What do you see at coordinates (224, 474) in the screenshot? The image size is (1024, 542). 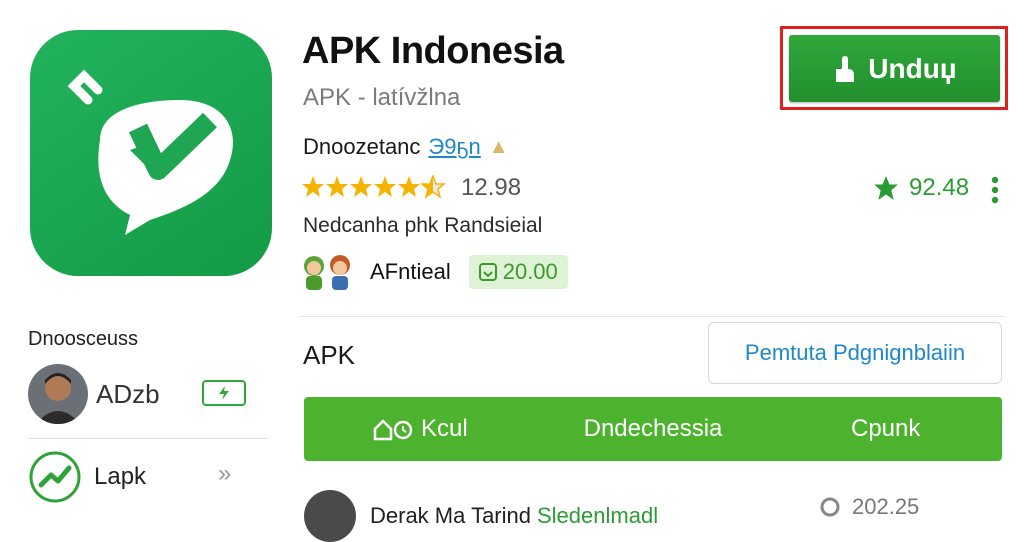 I see `chevron-right-icon: »` at bounding box center [224, 474].